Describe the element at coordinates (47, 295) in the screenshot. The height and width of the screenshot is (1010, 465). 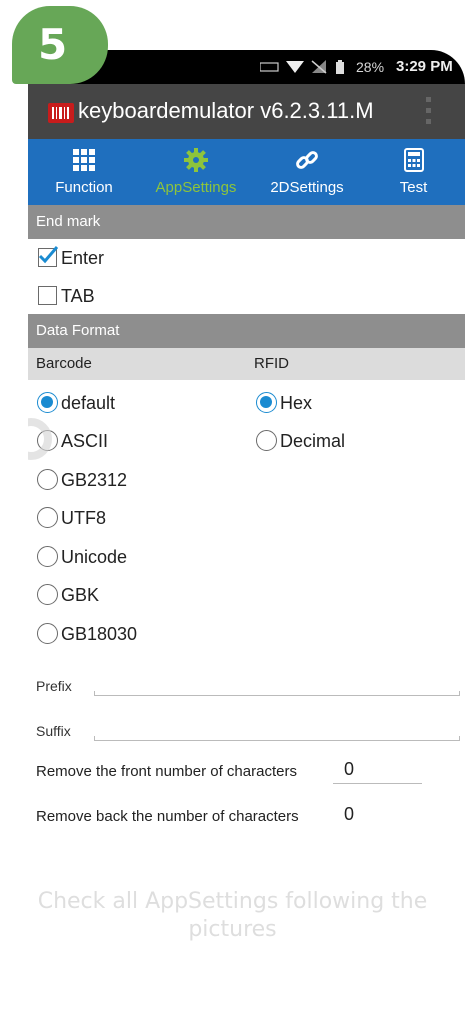
I see `tab-checkbox` at that location.